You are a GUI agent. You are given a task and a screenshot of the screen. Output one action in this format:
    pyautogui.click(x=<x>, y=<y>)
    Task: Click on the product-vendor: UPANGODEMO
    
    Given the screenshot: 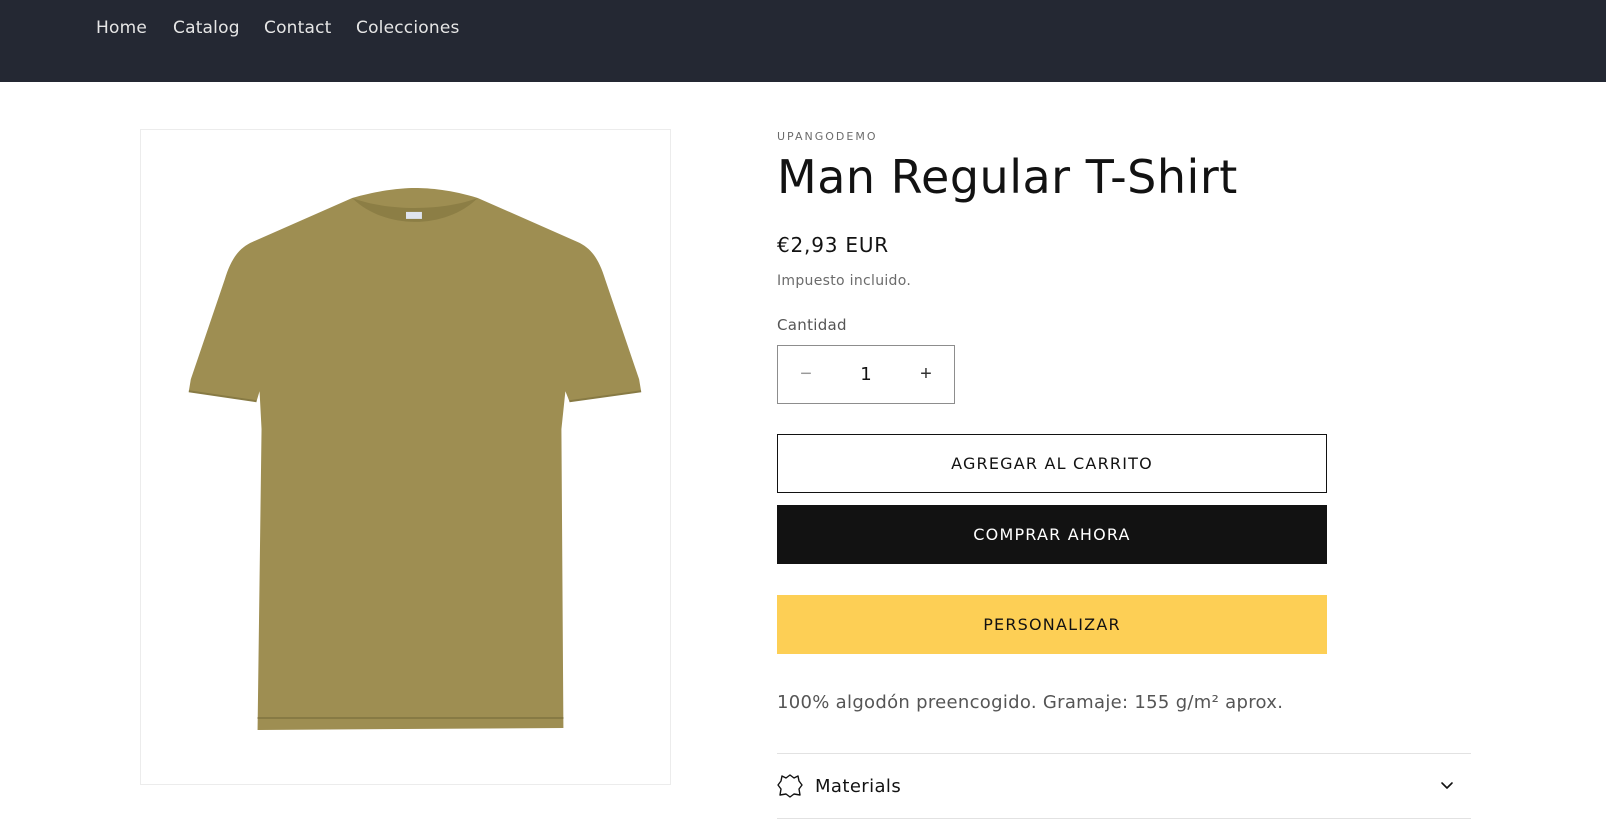 What is the action you would take?
    pyautogui.click(x=827, y=136)
    